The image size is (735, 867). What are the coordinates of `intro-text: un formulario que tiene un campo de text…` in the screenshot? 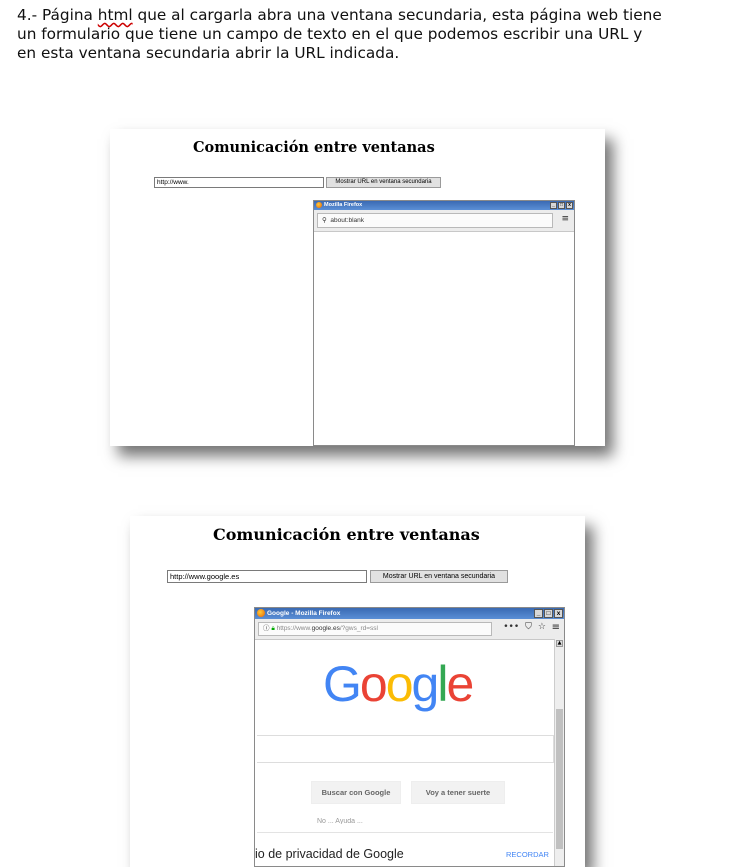 It's located at (330, 34).